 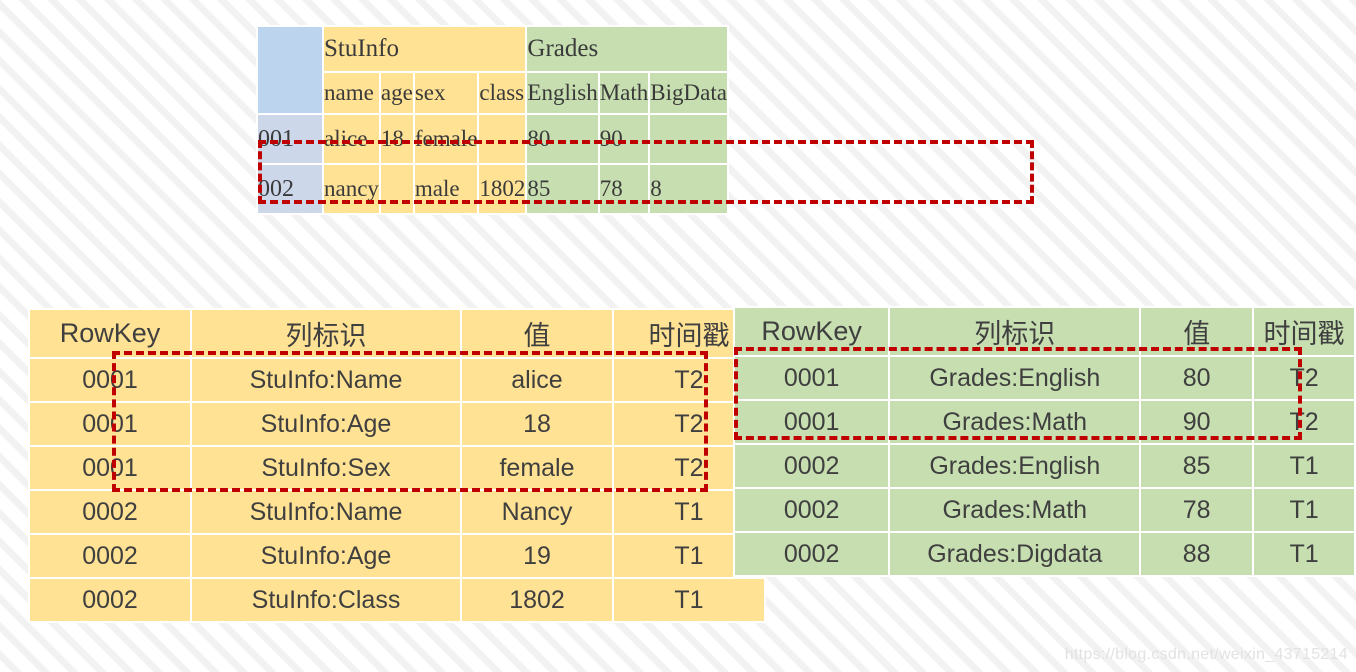 I want to click on logical-cell-002-english: 85, so click(x=562, y=189).